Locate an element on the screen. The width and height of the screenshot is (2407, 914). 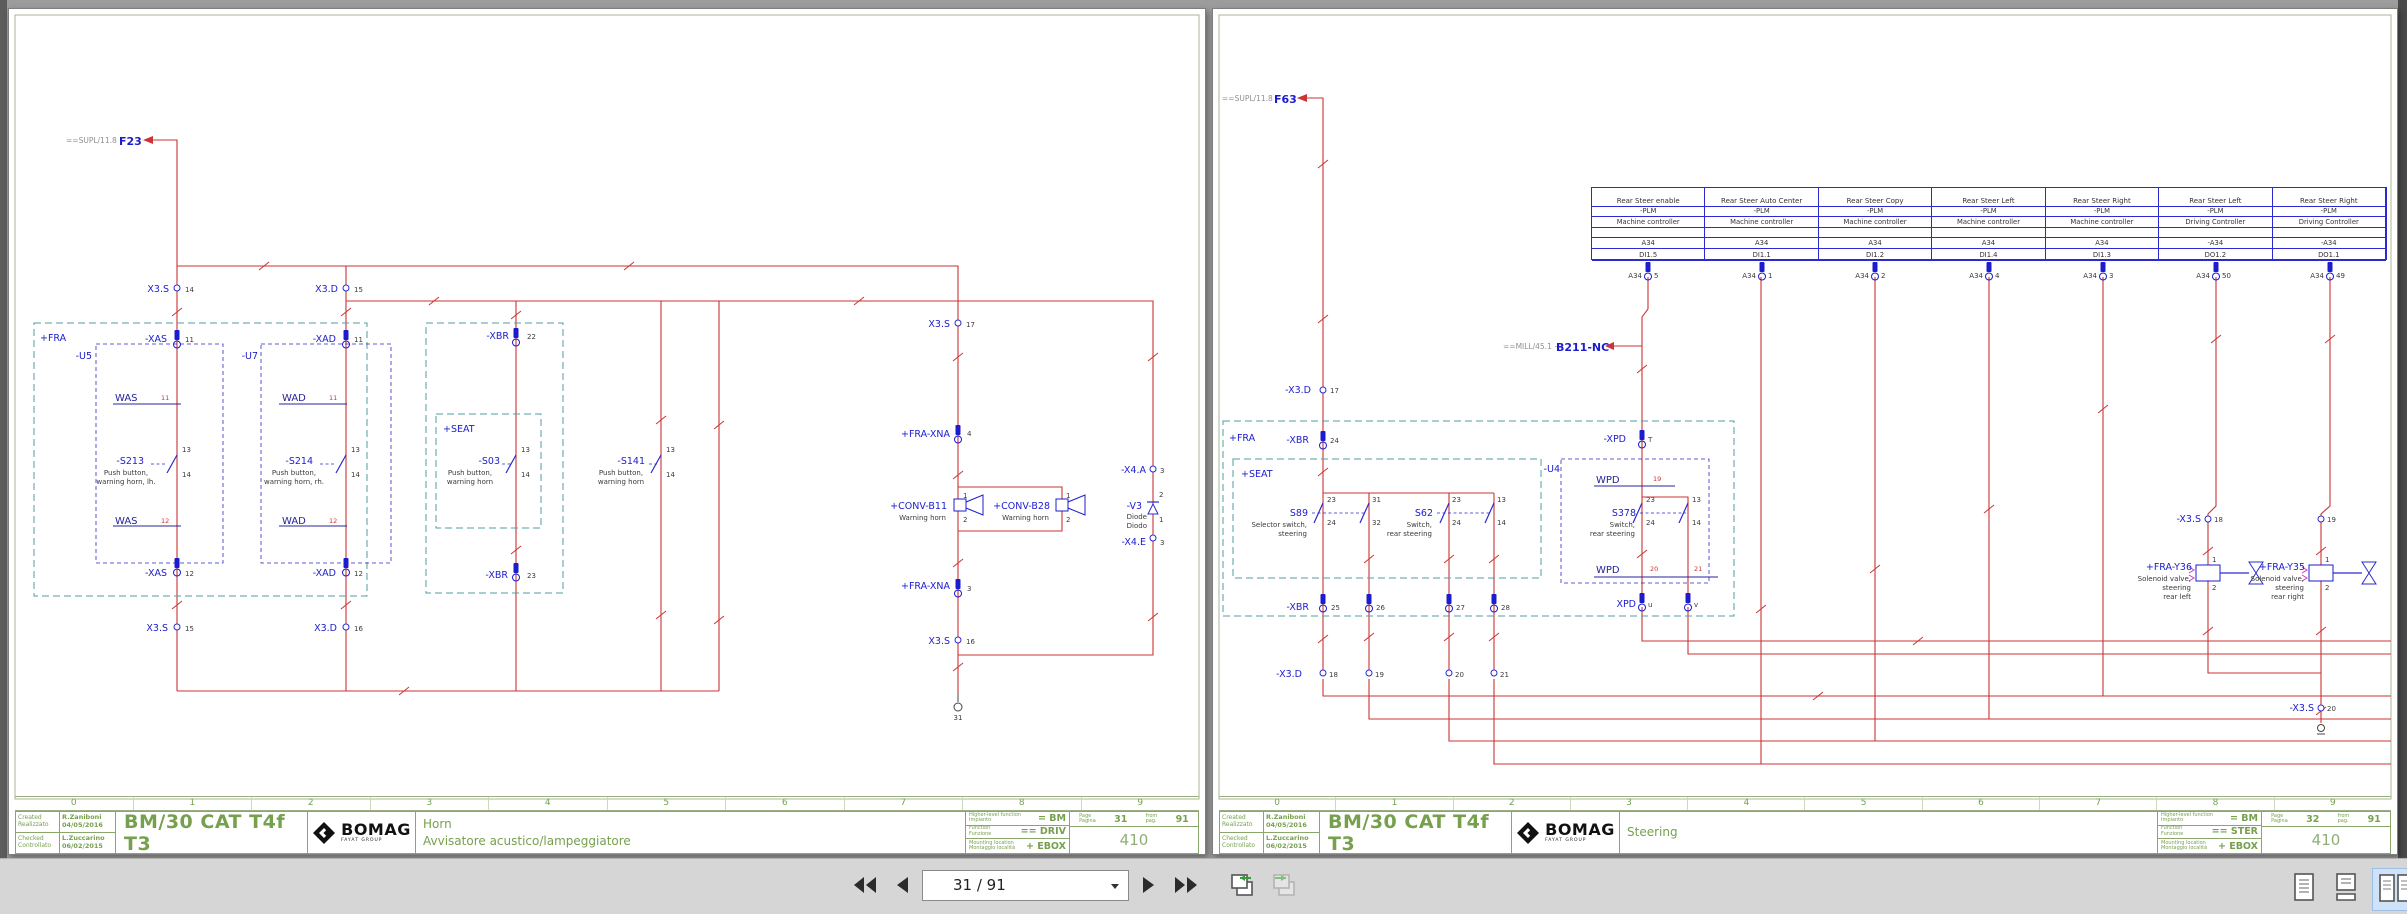
next-view-icon is located at coordinates (1284, 885).